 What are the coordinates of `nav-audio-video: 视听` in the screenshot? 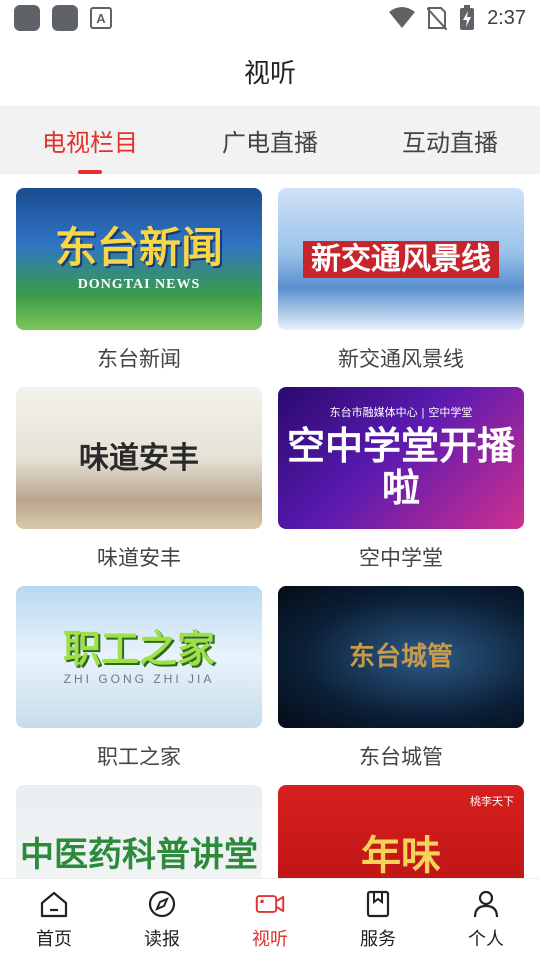 It's located at (270, 919).